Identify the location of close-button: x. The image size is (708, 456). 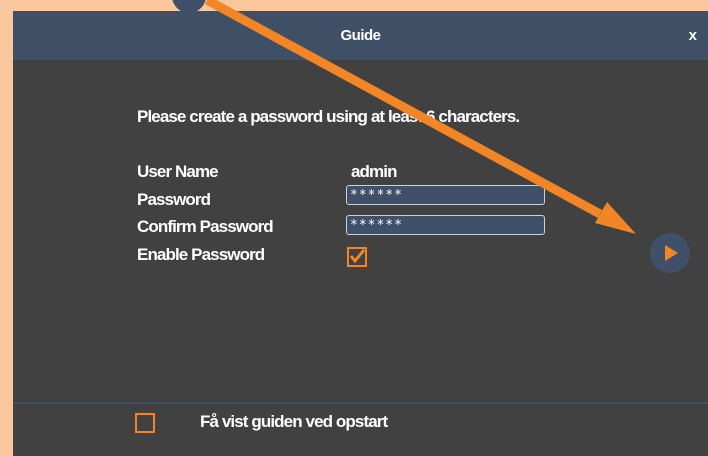
(693, 35).